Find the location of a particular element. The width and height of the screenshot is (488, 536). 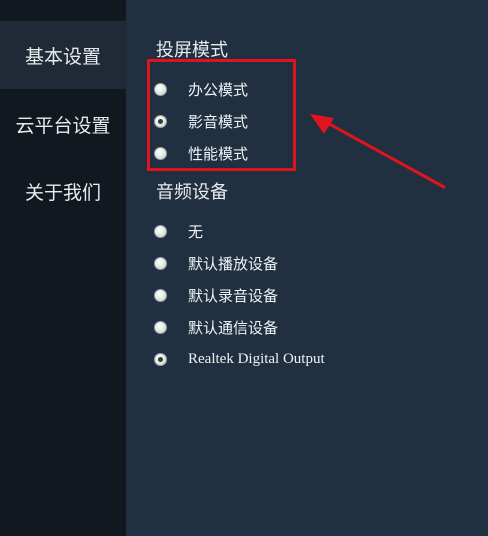

sidebar-item-basic-settings: 基本设置 is located at coordinates (63, 55).